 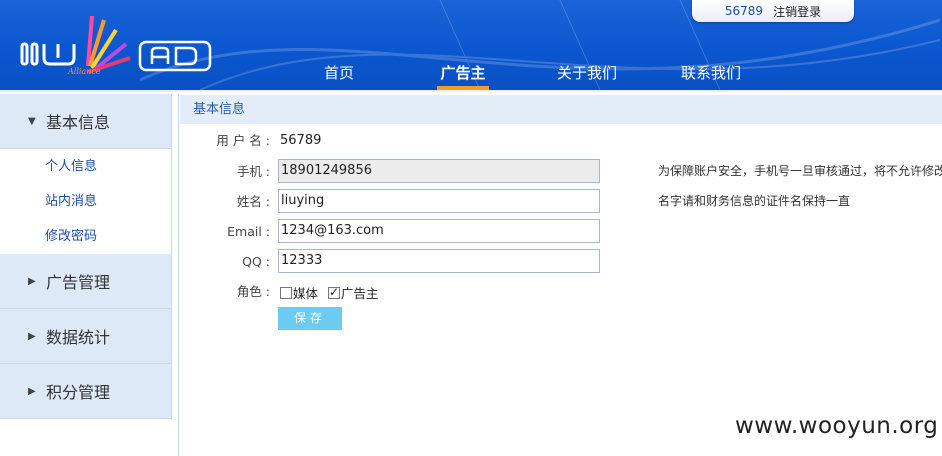 I want to click on row-qq: QQ : 12333, so click(x=561, y=262).